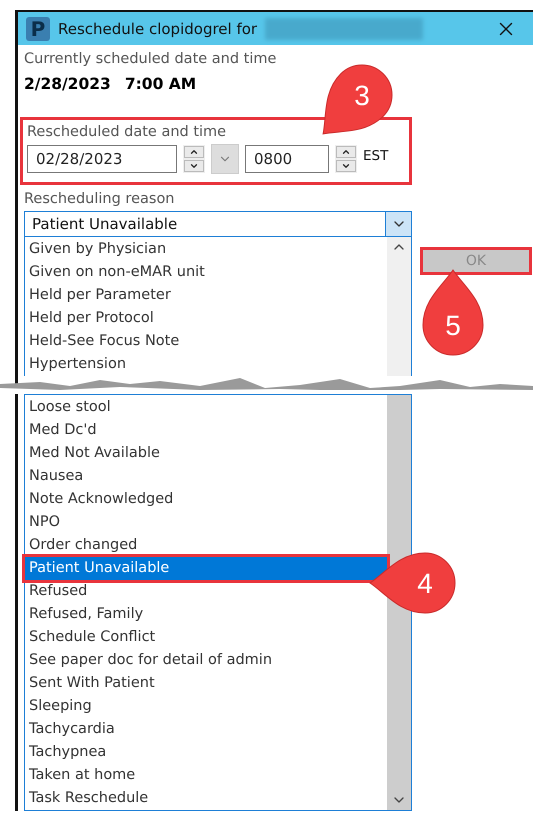 The width and height of the screenshot is (533, 834). I want to click on list-item: Given on non-eMAR unit, so click(117, 272).